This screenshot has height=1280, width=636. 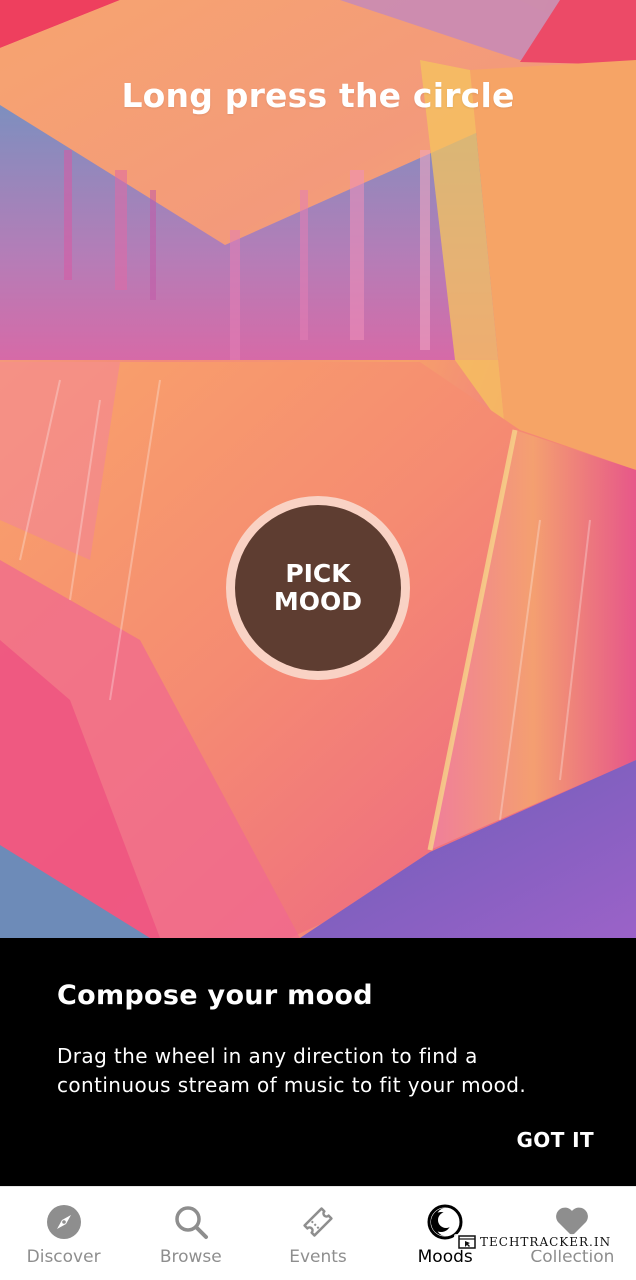 I want to click on nav-label-collection: Collection, so click(x=572, y=1257).